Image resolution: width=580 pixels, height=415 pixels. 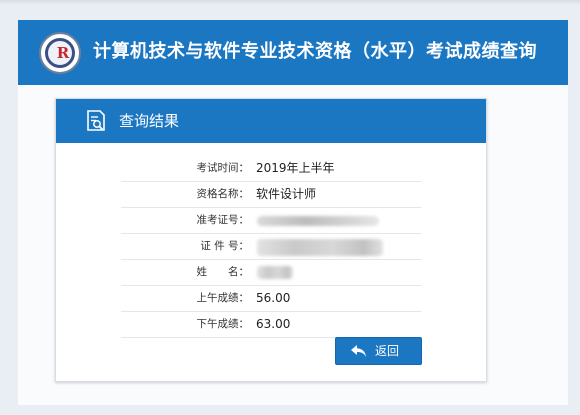 I want to click on afternoon-score-label: 下午成绩：, so click(x=223, y=324).